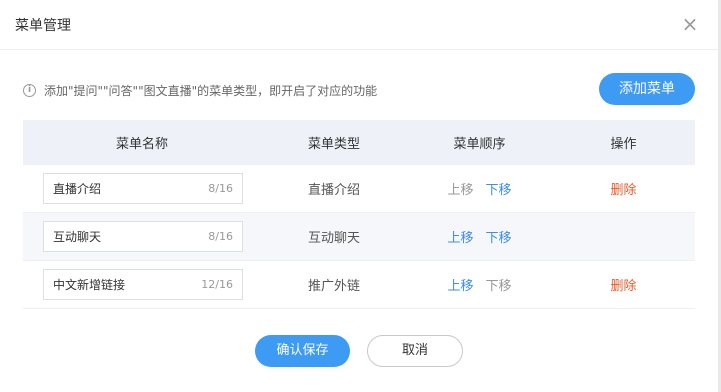 The height and width of the screenshot is (392, 721). What do you see at coordinates (43, 26) in the screenshot?
I see `dialog-title: 菜单管理` at bounding box center [43, 26].